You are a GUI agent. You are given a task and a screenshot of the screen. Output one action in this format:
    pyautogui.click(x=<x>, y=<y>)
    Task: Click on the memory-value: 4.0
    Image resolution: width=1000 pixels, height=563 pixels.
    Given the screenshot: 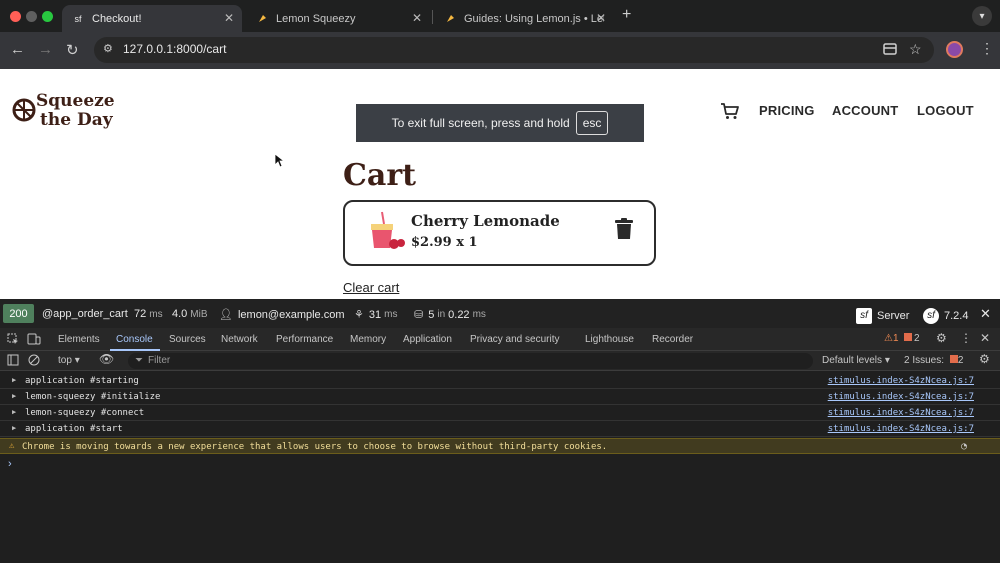 What is the action you would take?
    pyautogui.click(x=180, y=314)
    